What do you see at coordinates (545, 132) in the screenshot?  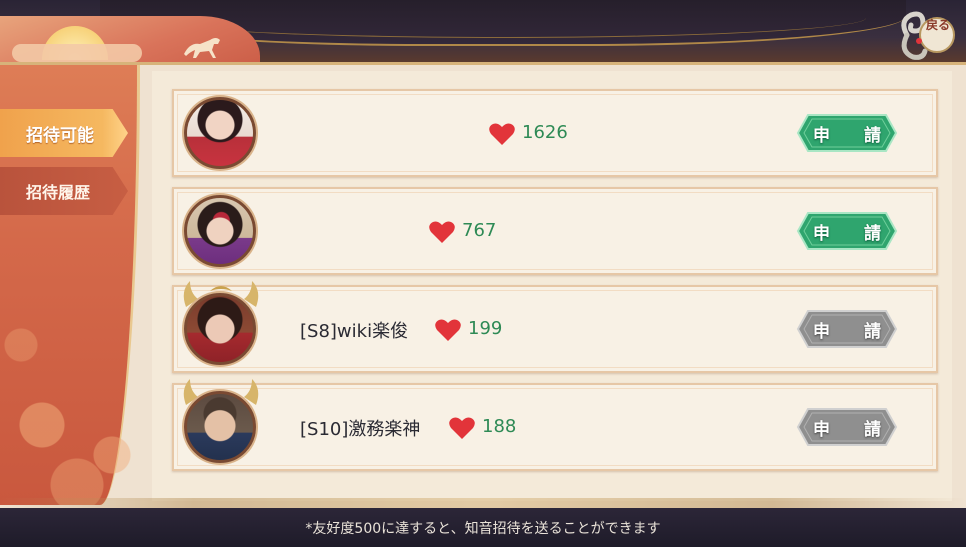 I see `friendship-points: 1626` at bounding box center [545, 132].